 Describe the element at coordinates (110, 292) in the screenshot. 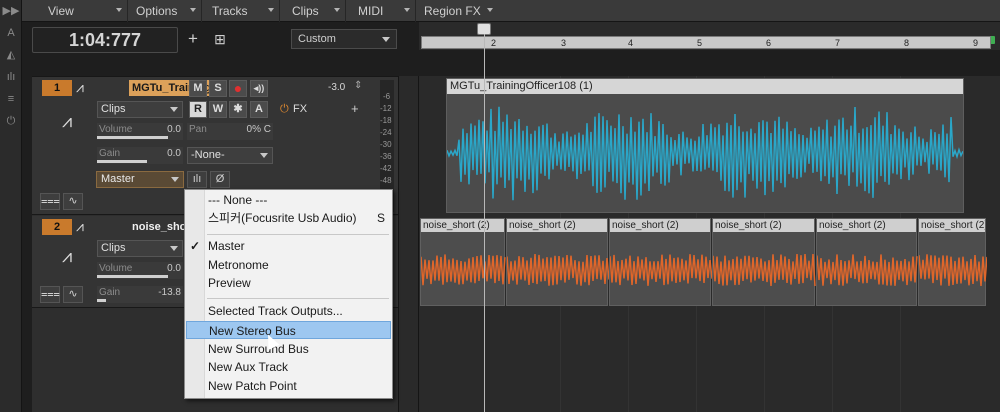

I see `gain-label: Gain` at that location.